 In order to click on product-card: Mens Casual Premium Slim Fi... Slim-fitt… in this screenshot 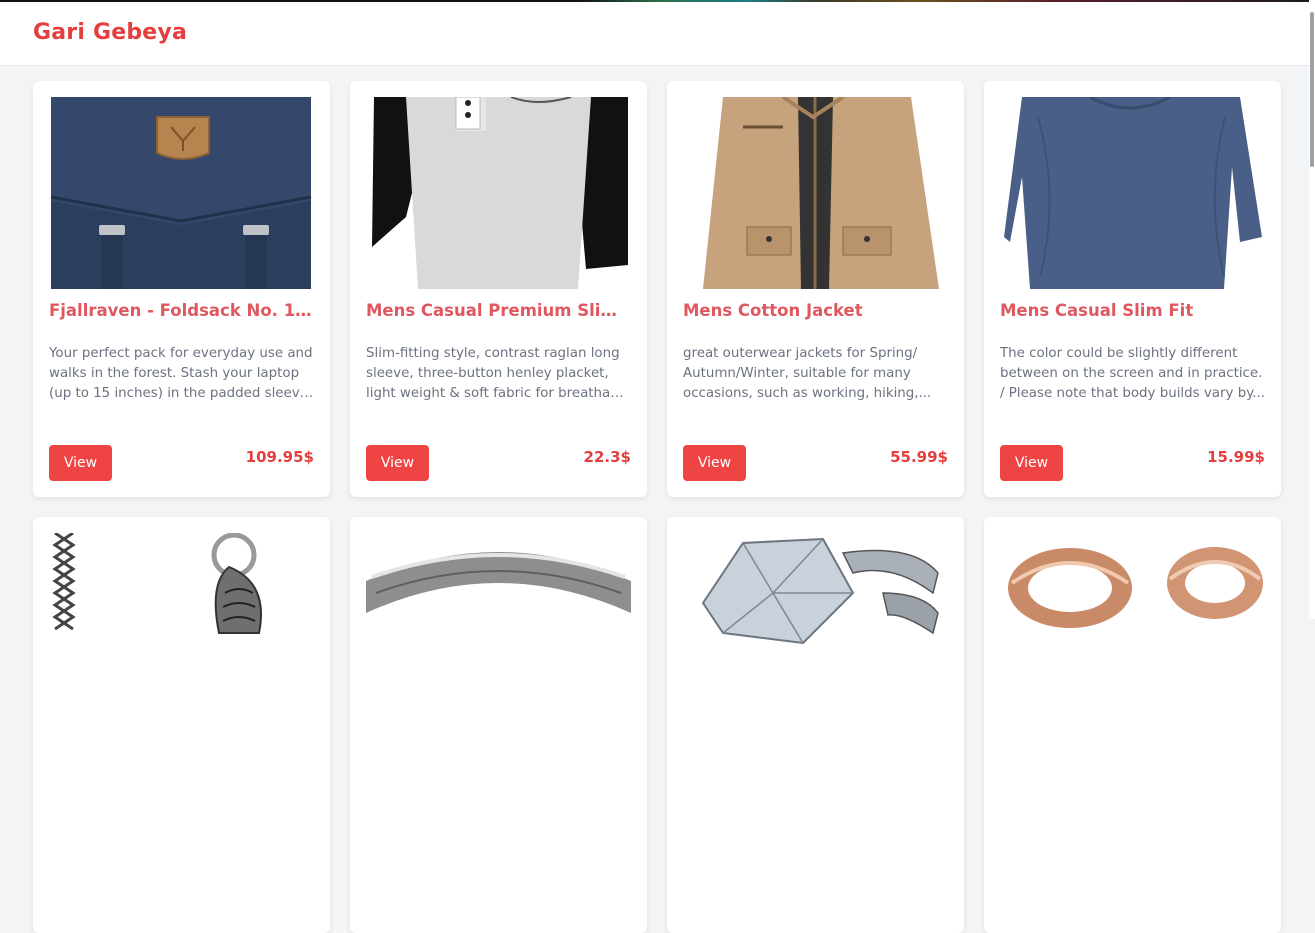, I will do `click(498, 289)`.